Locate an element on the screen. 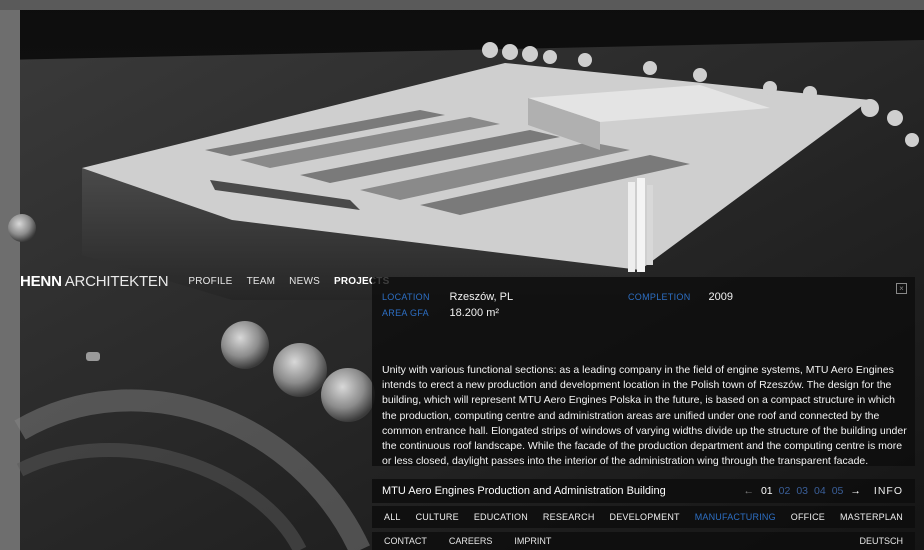  area-value: 18.200 m² is located at coordinates (474, 313).